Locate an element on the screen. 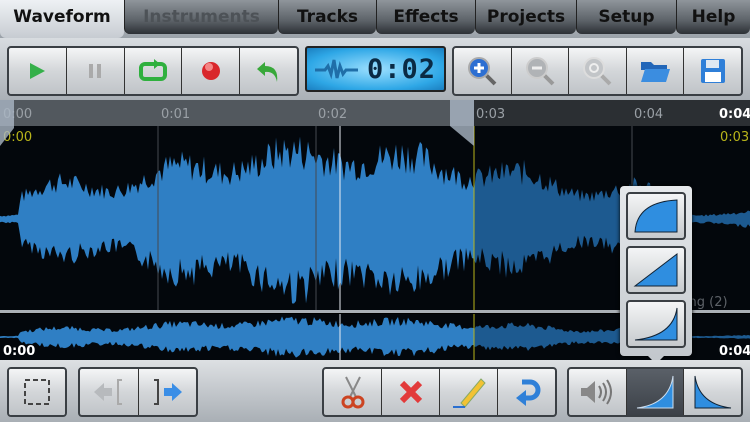 The height and width of the screenshot is (422, 750). fade-convex-icon is located at coordinates (656, 216).